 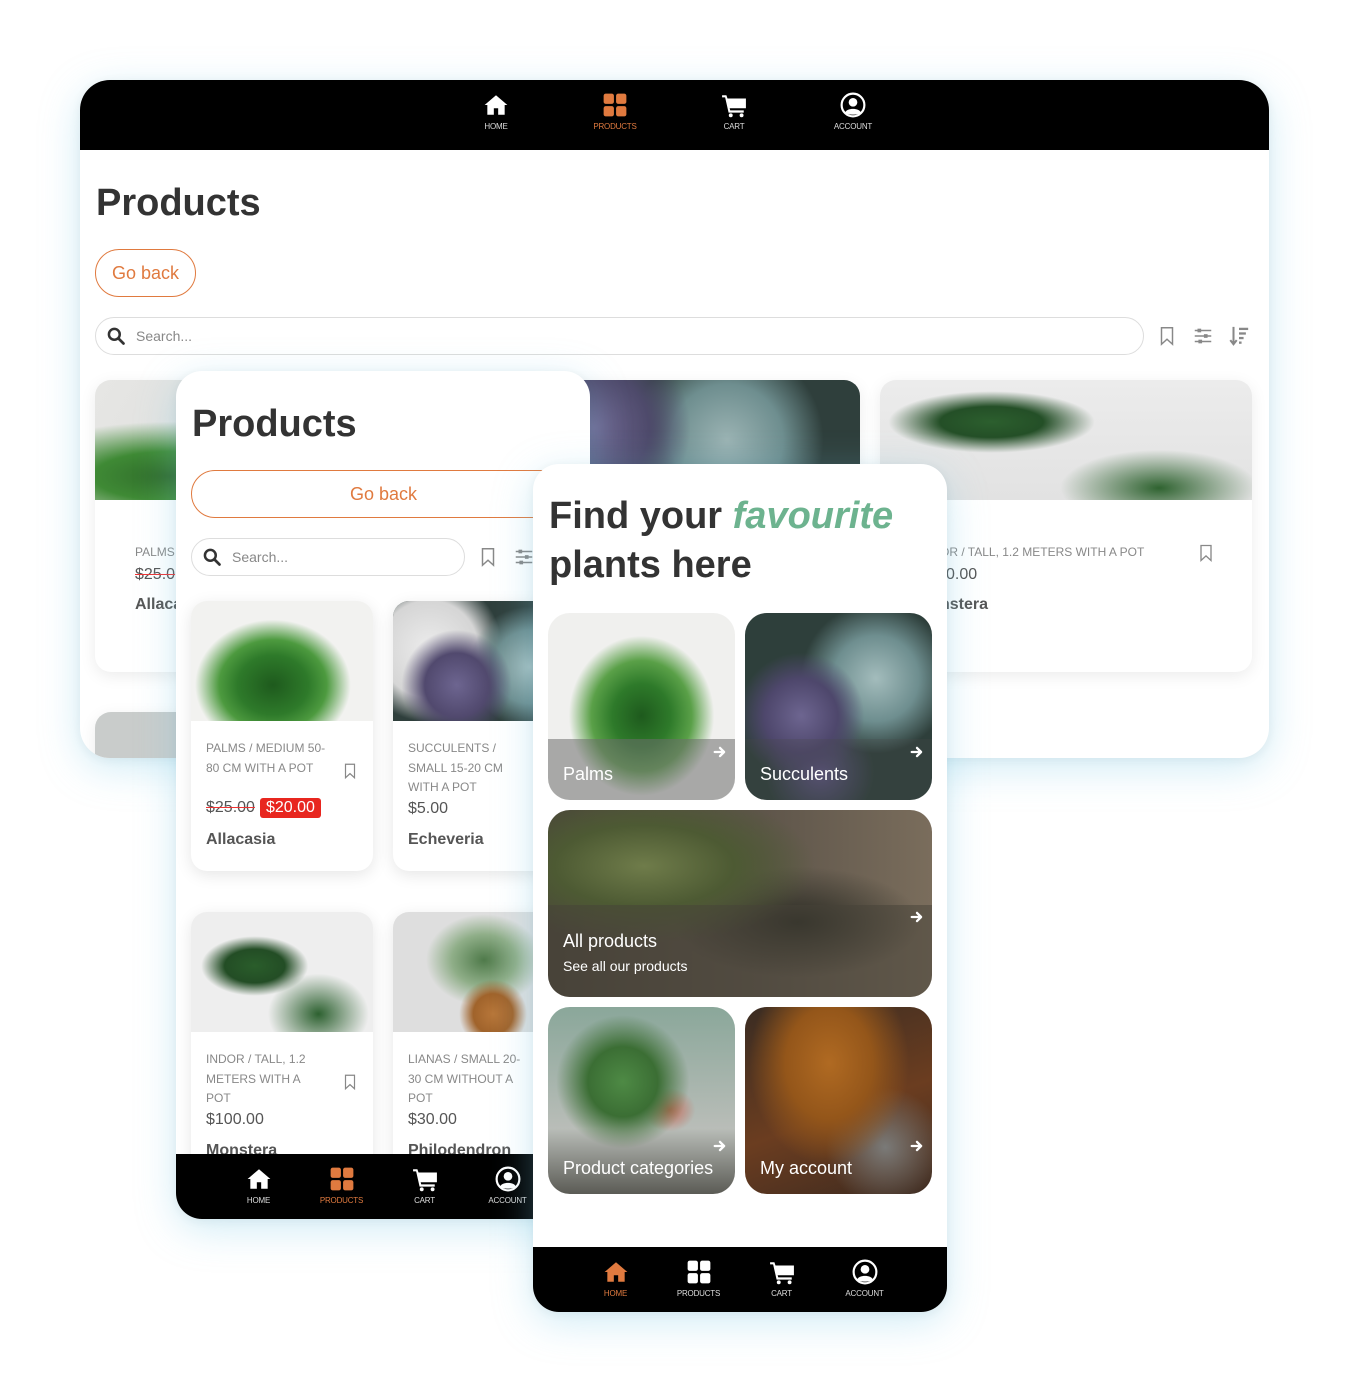 What do you see at coordinates (641, 706) in the screenshot?
I see `category-tile-palms: Palms` at bounding box center [641, 706].